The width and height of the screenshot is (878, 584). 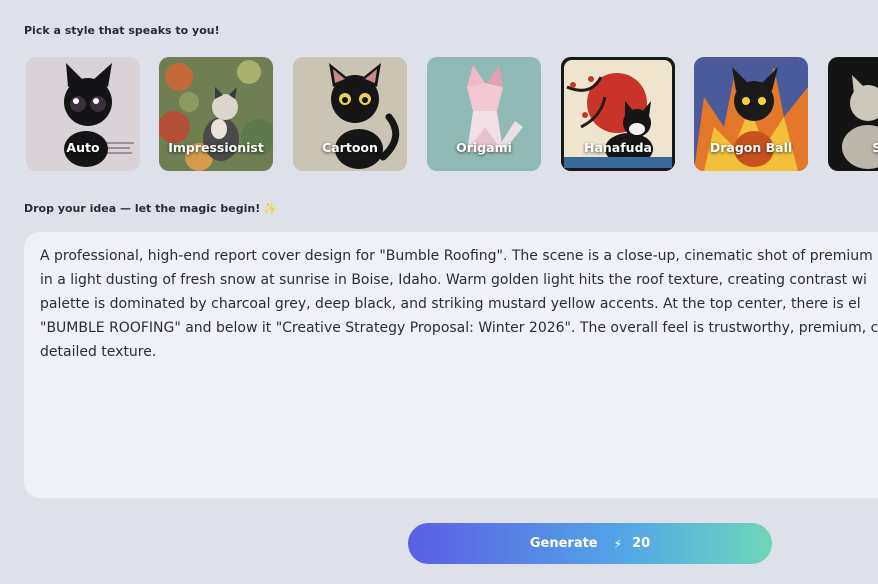 What do you see at coordinates (83, 147) in the screenshot?
I see `style-label: Auto` at bounding box center [83, 147].